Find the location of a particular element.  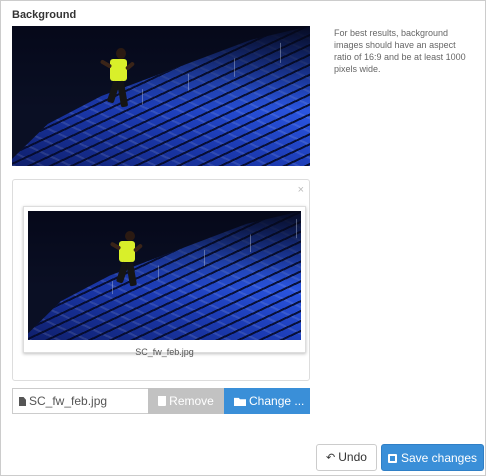

trash-icon is located at coordinates (162, 401).